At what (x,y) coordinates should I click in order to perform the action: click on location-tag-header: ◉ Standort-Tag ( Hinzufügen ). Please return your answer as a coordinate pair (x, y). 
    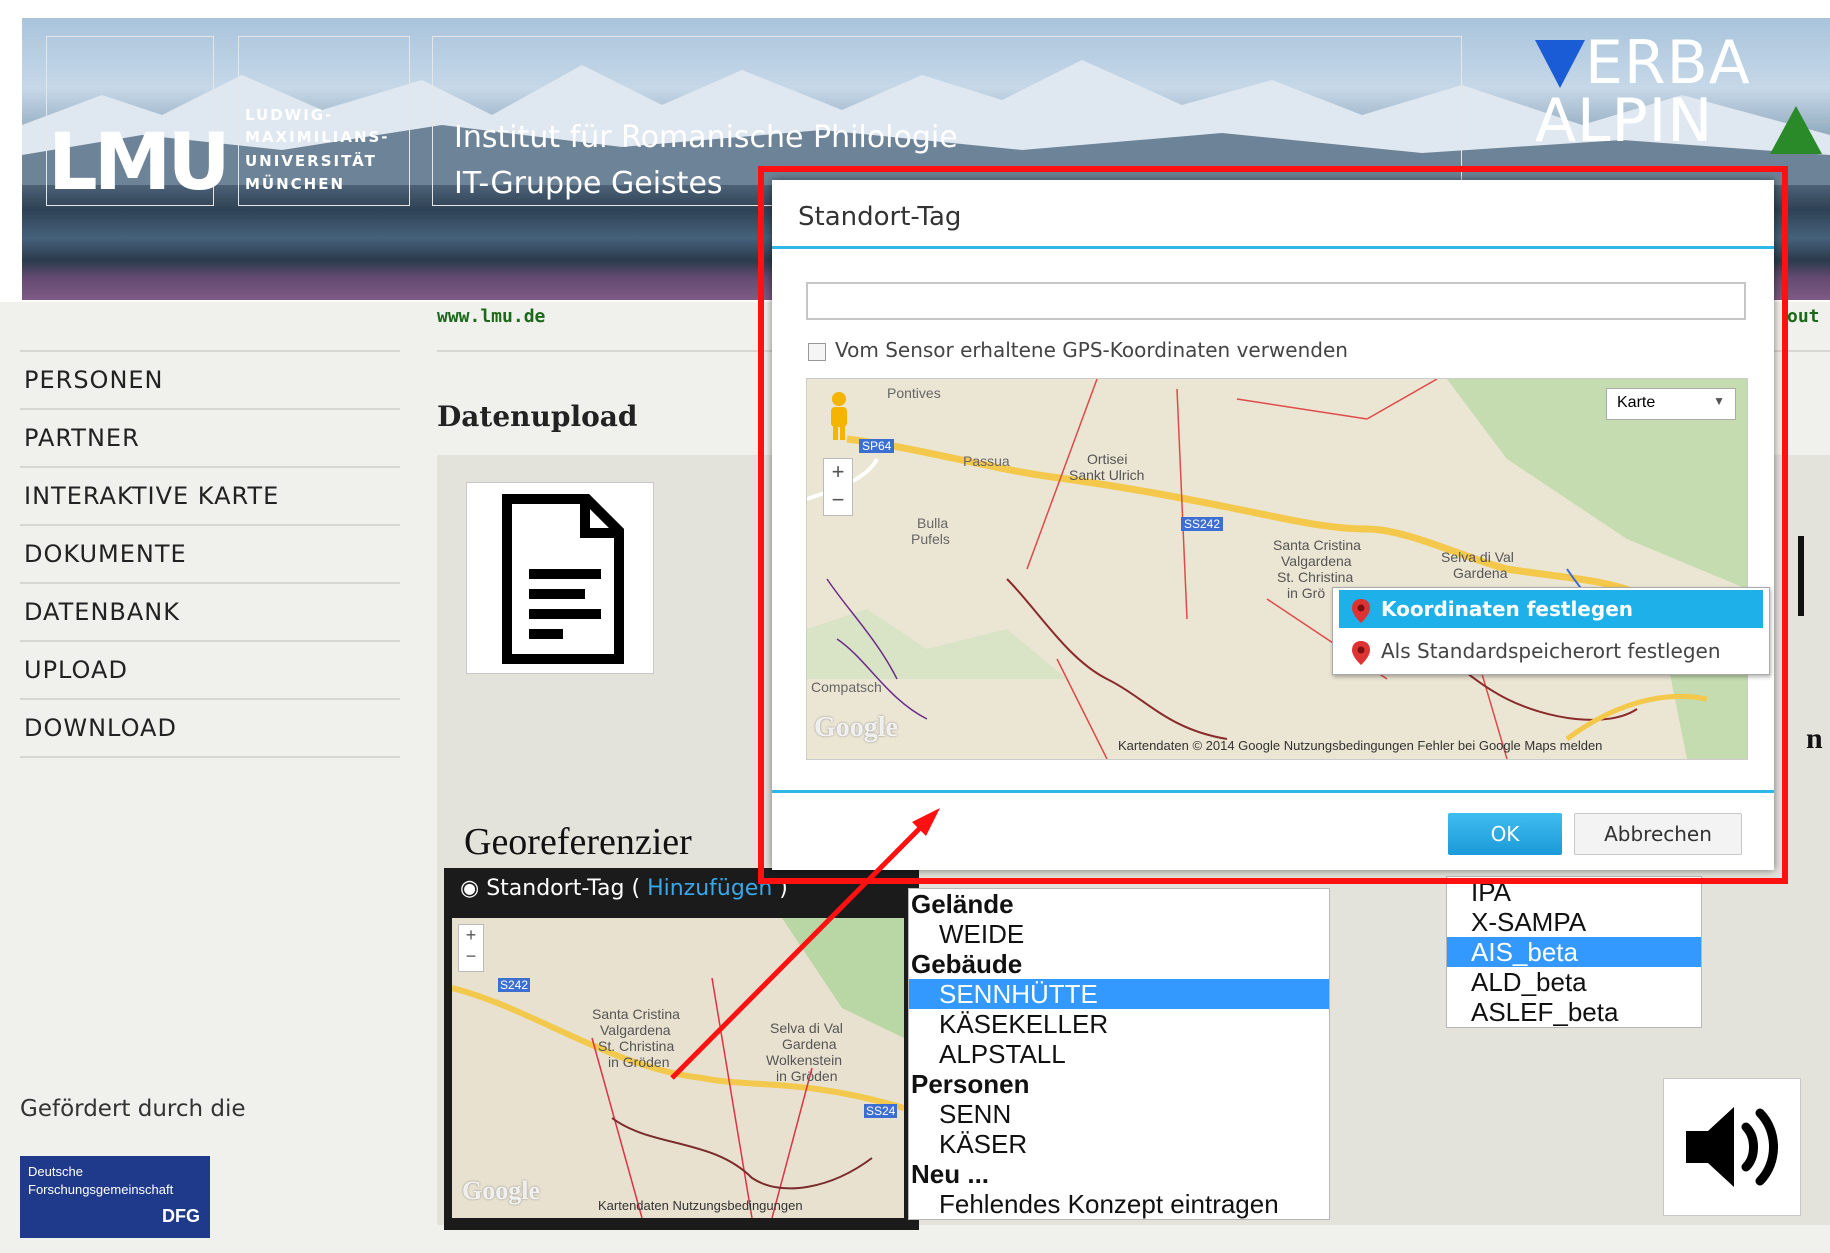
    Looking at the image, I should click on (624, 888).